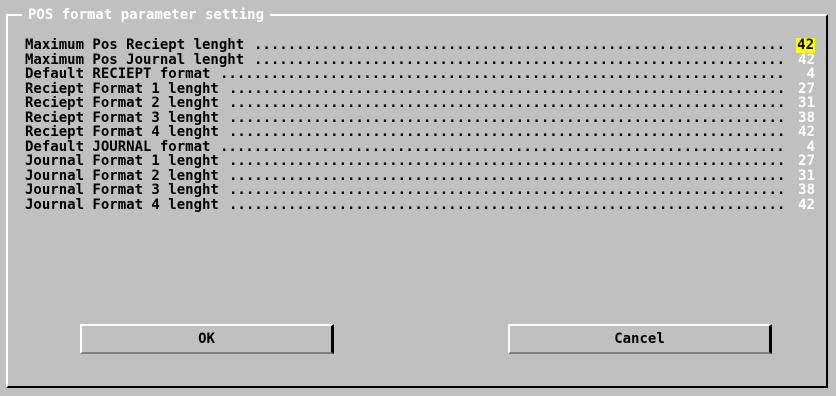  Describe the element at coordinates (122, 190) in the screenshot. I see `parameter-label: Journal Format 3 lenght` at that location.